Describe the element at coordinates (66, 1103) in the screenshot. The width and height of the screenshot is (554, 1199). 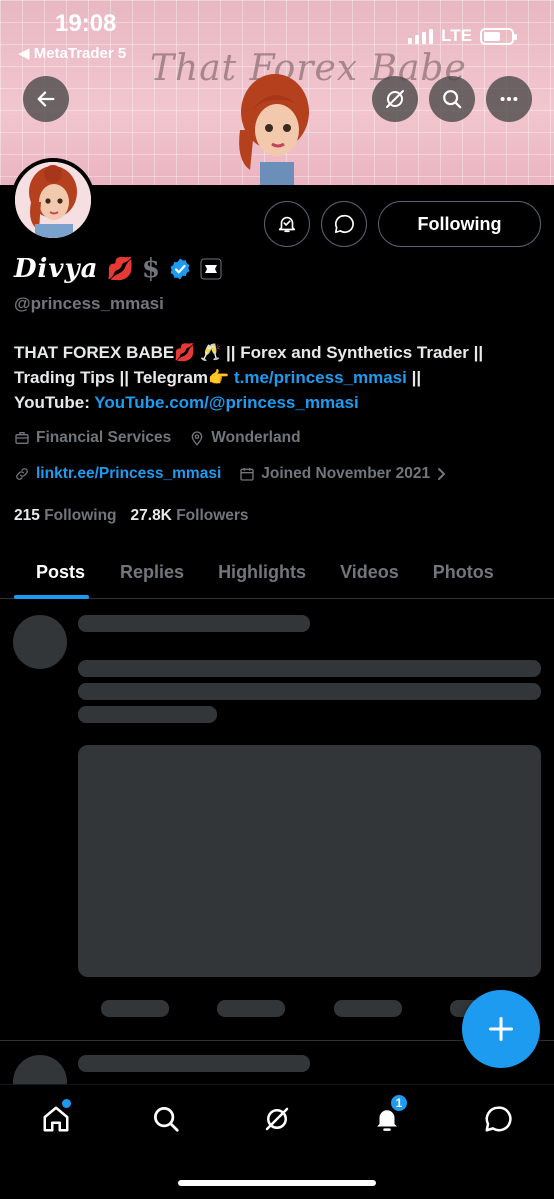
I see `home-unread-dot` at that location.